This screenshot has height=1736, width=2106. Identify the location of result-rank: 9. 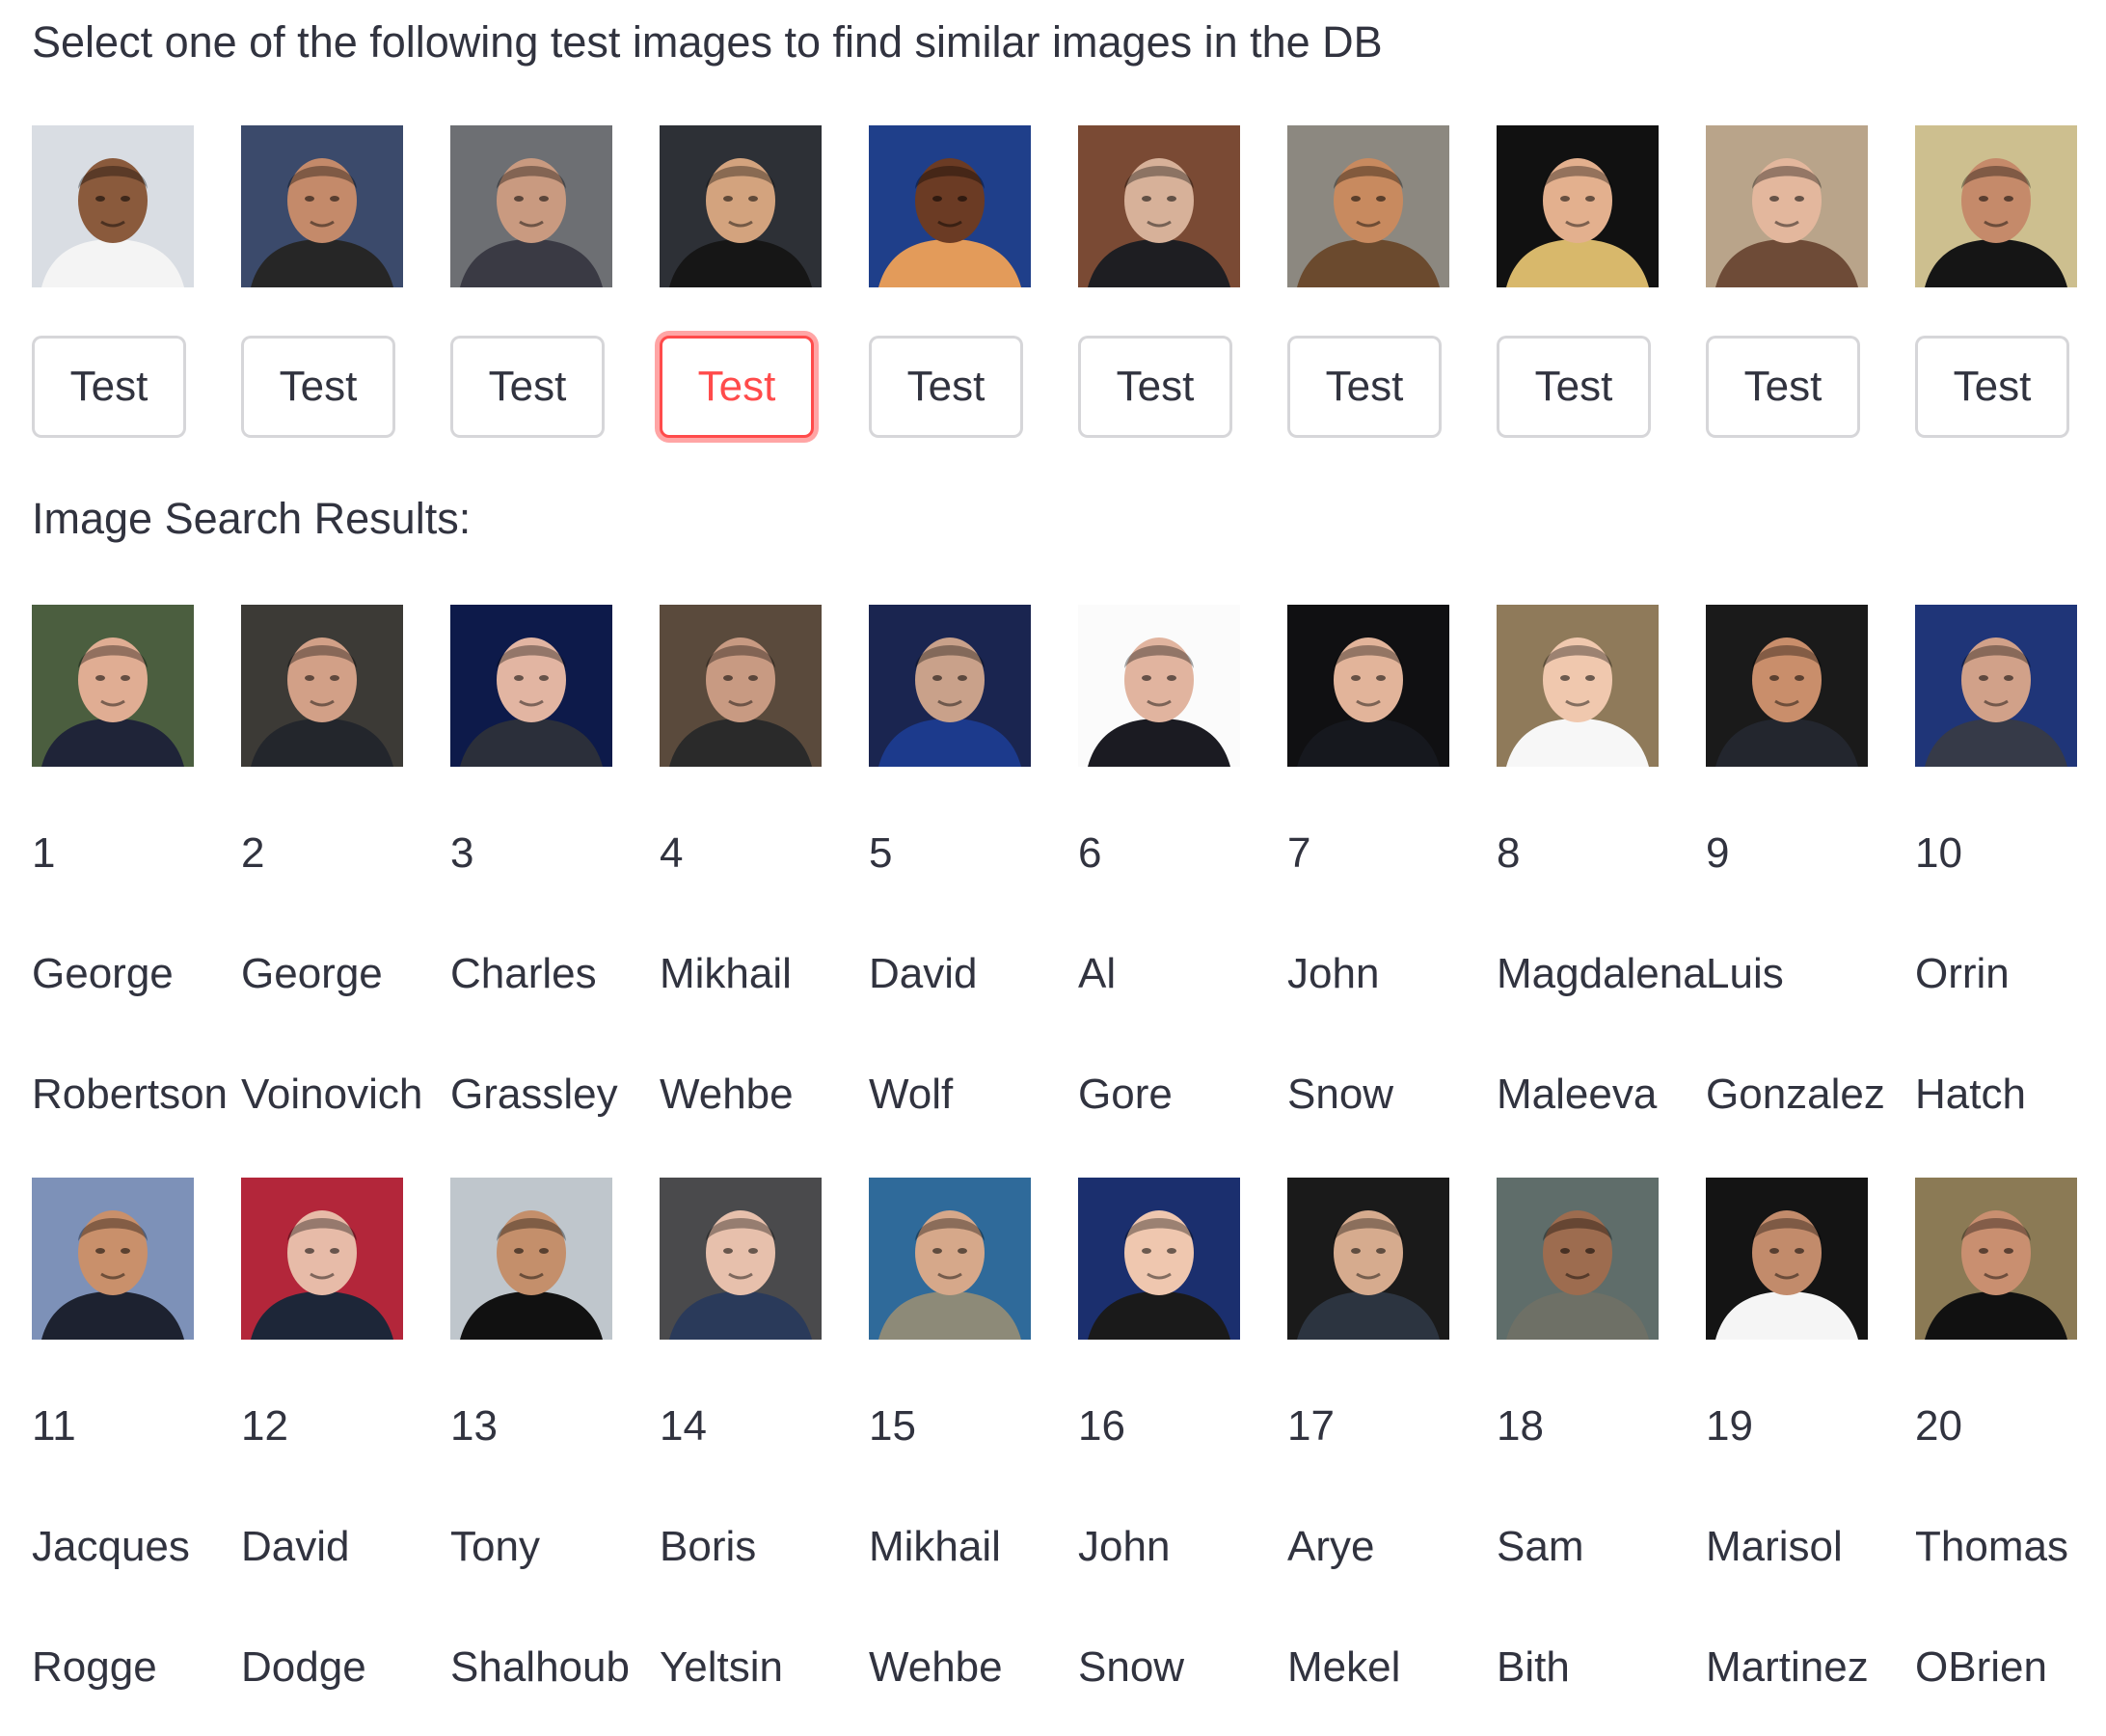
(1718, 853).